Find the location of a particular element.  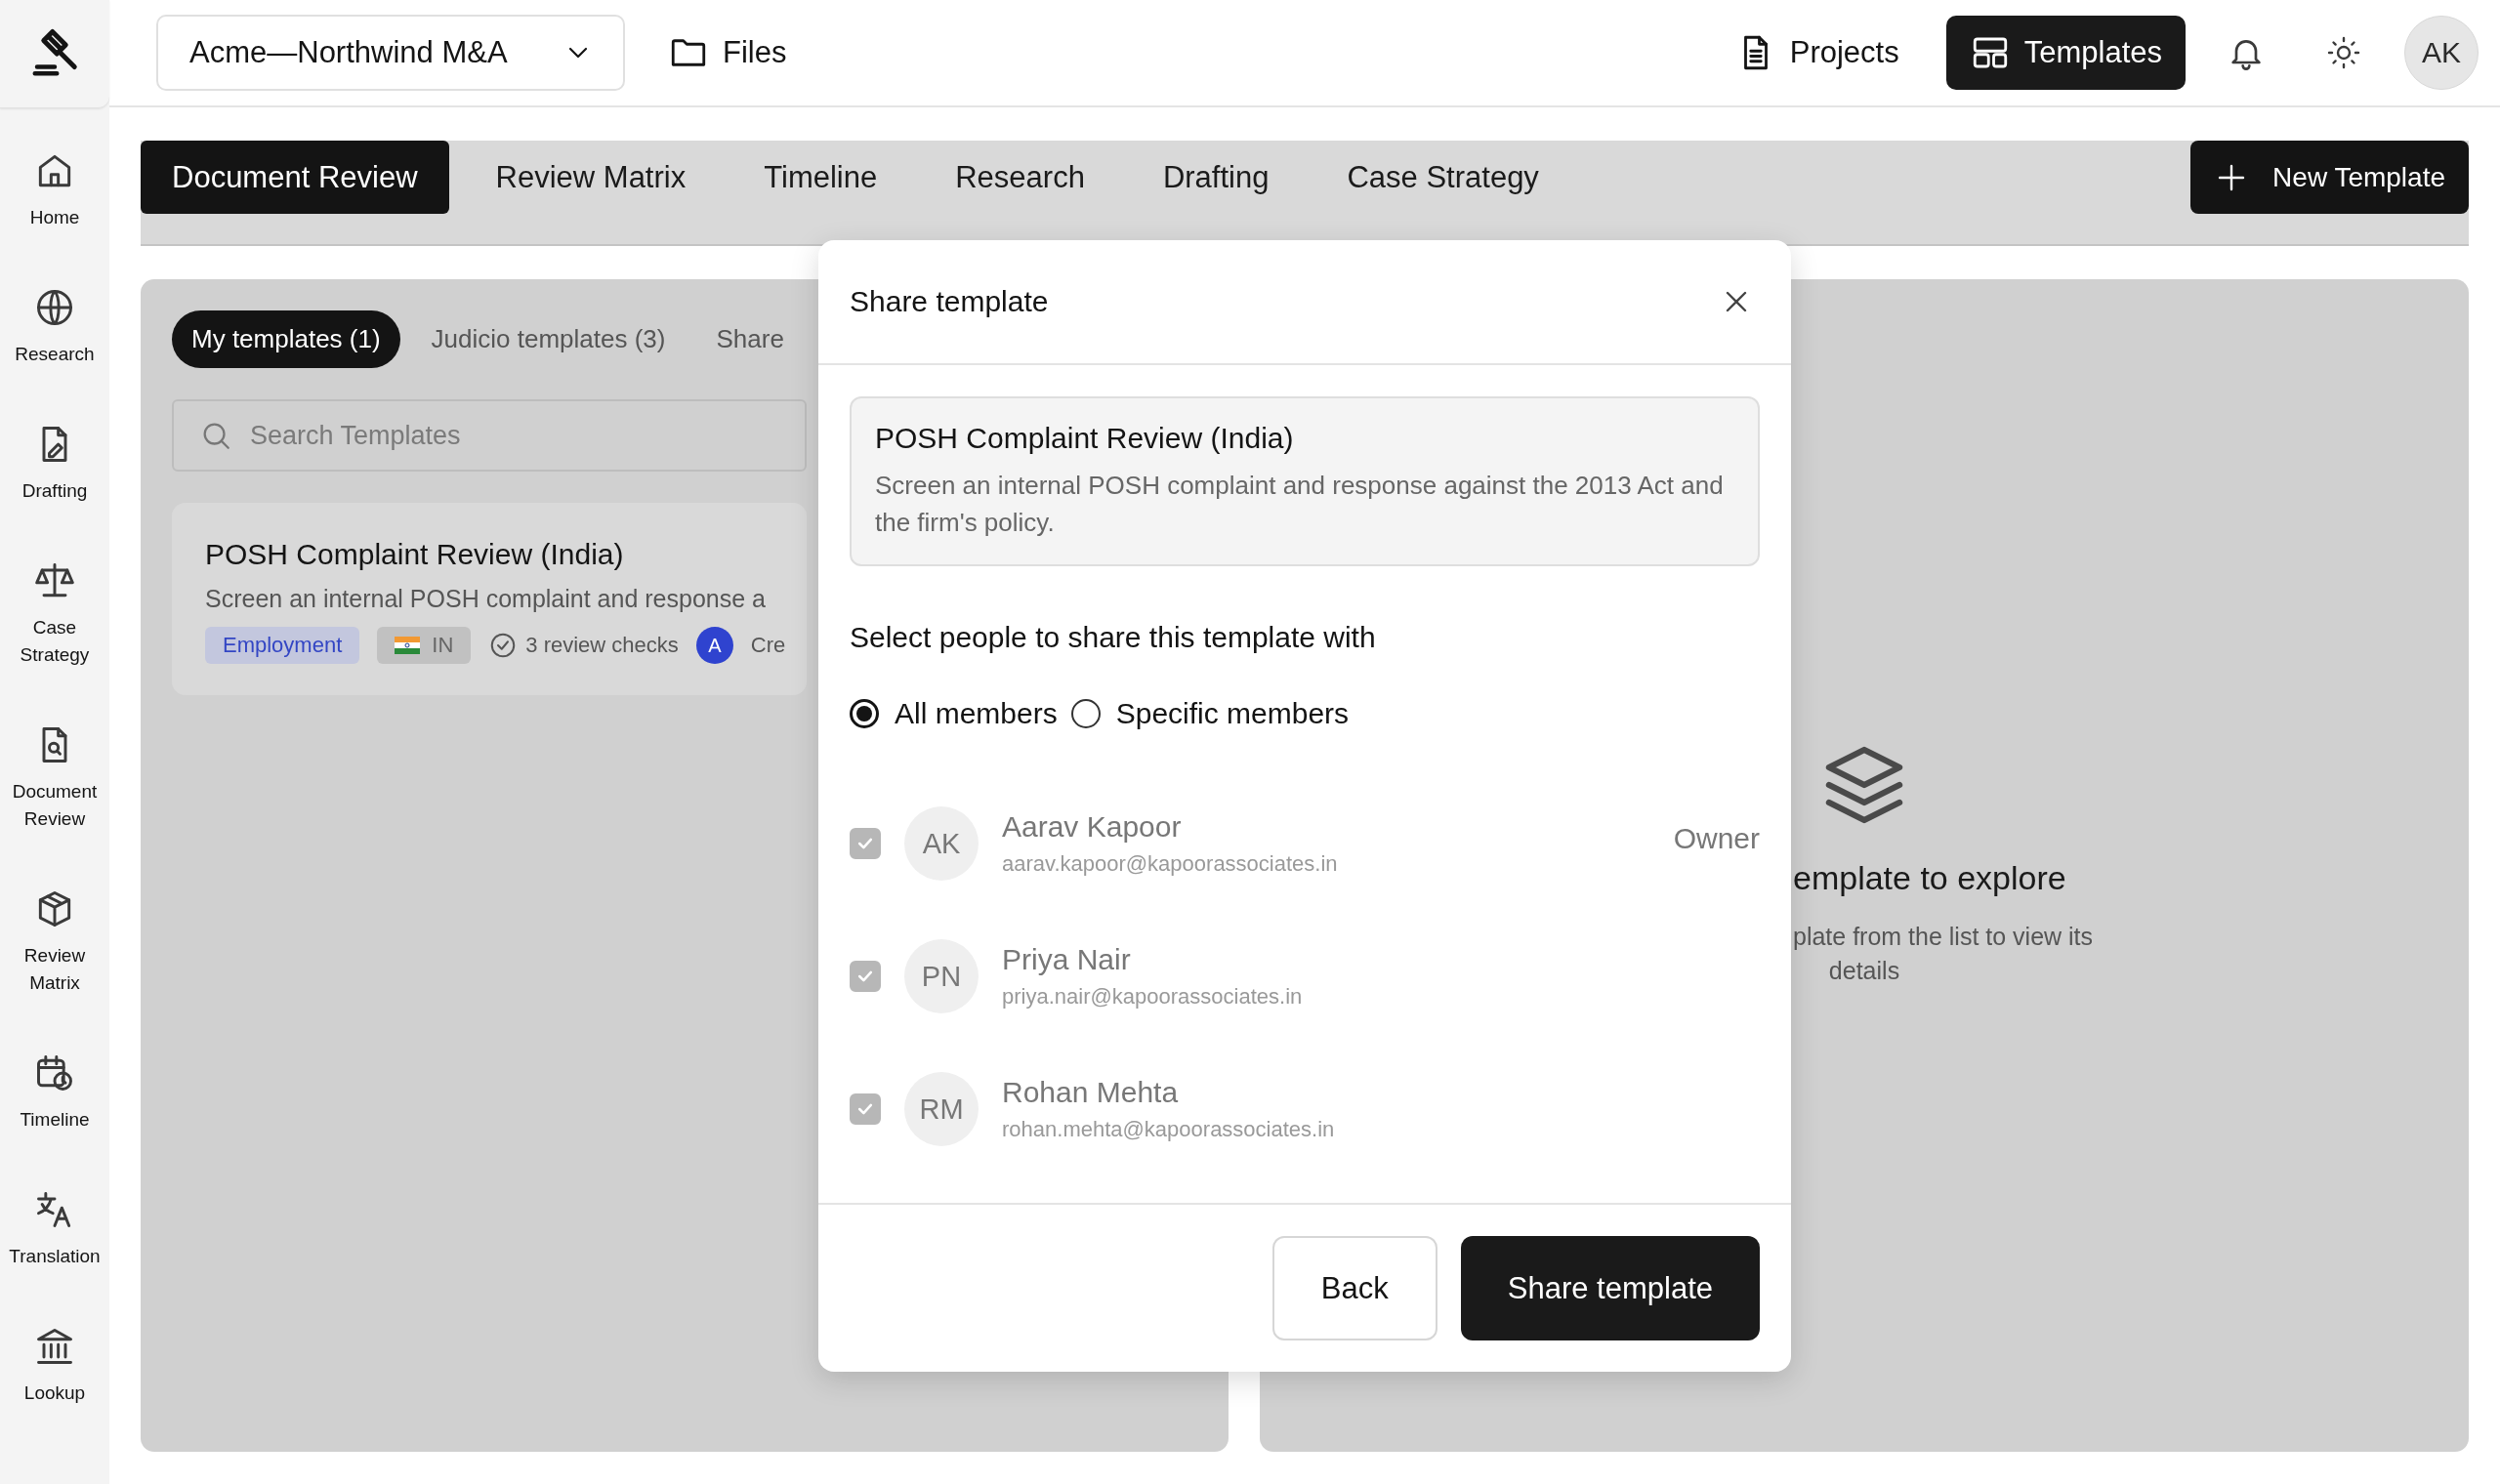

creator-label: Cre is located at coordinates (768, 645).